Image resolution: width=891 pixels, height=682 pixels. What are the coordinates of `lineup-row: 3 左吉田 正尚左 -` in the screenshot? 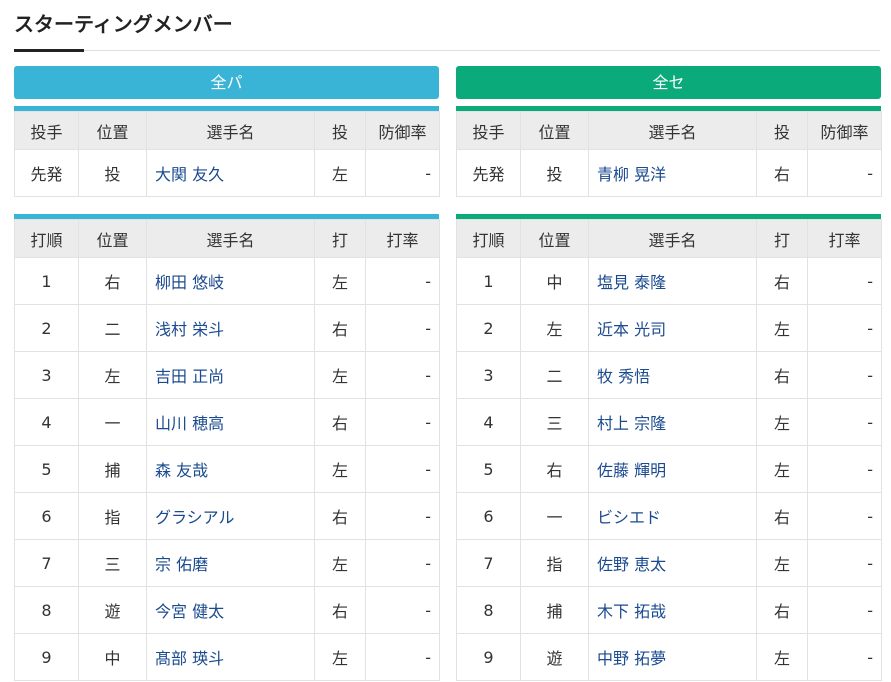 It's located at (227, 375).